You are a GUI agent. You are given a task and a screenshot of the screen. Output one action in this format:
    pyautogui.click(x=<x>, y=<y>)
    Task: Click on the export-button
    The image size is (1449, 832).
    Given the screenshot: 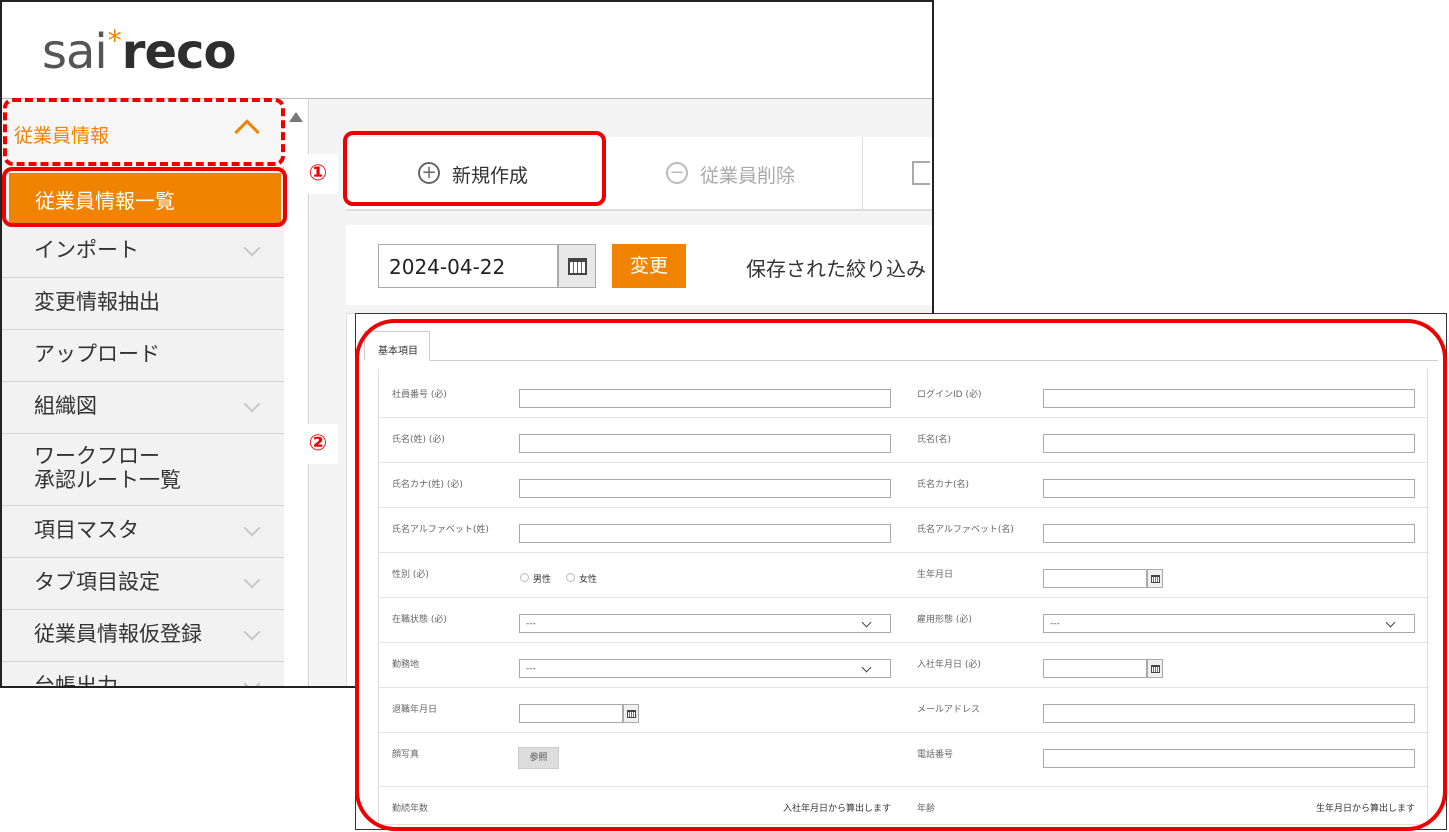 What is the action you would take?
    pyautogui.click(x=919, y=174)
    